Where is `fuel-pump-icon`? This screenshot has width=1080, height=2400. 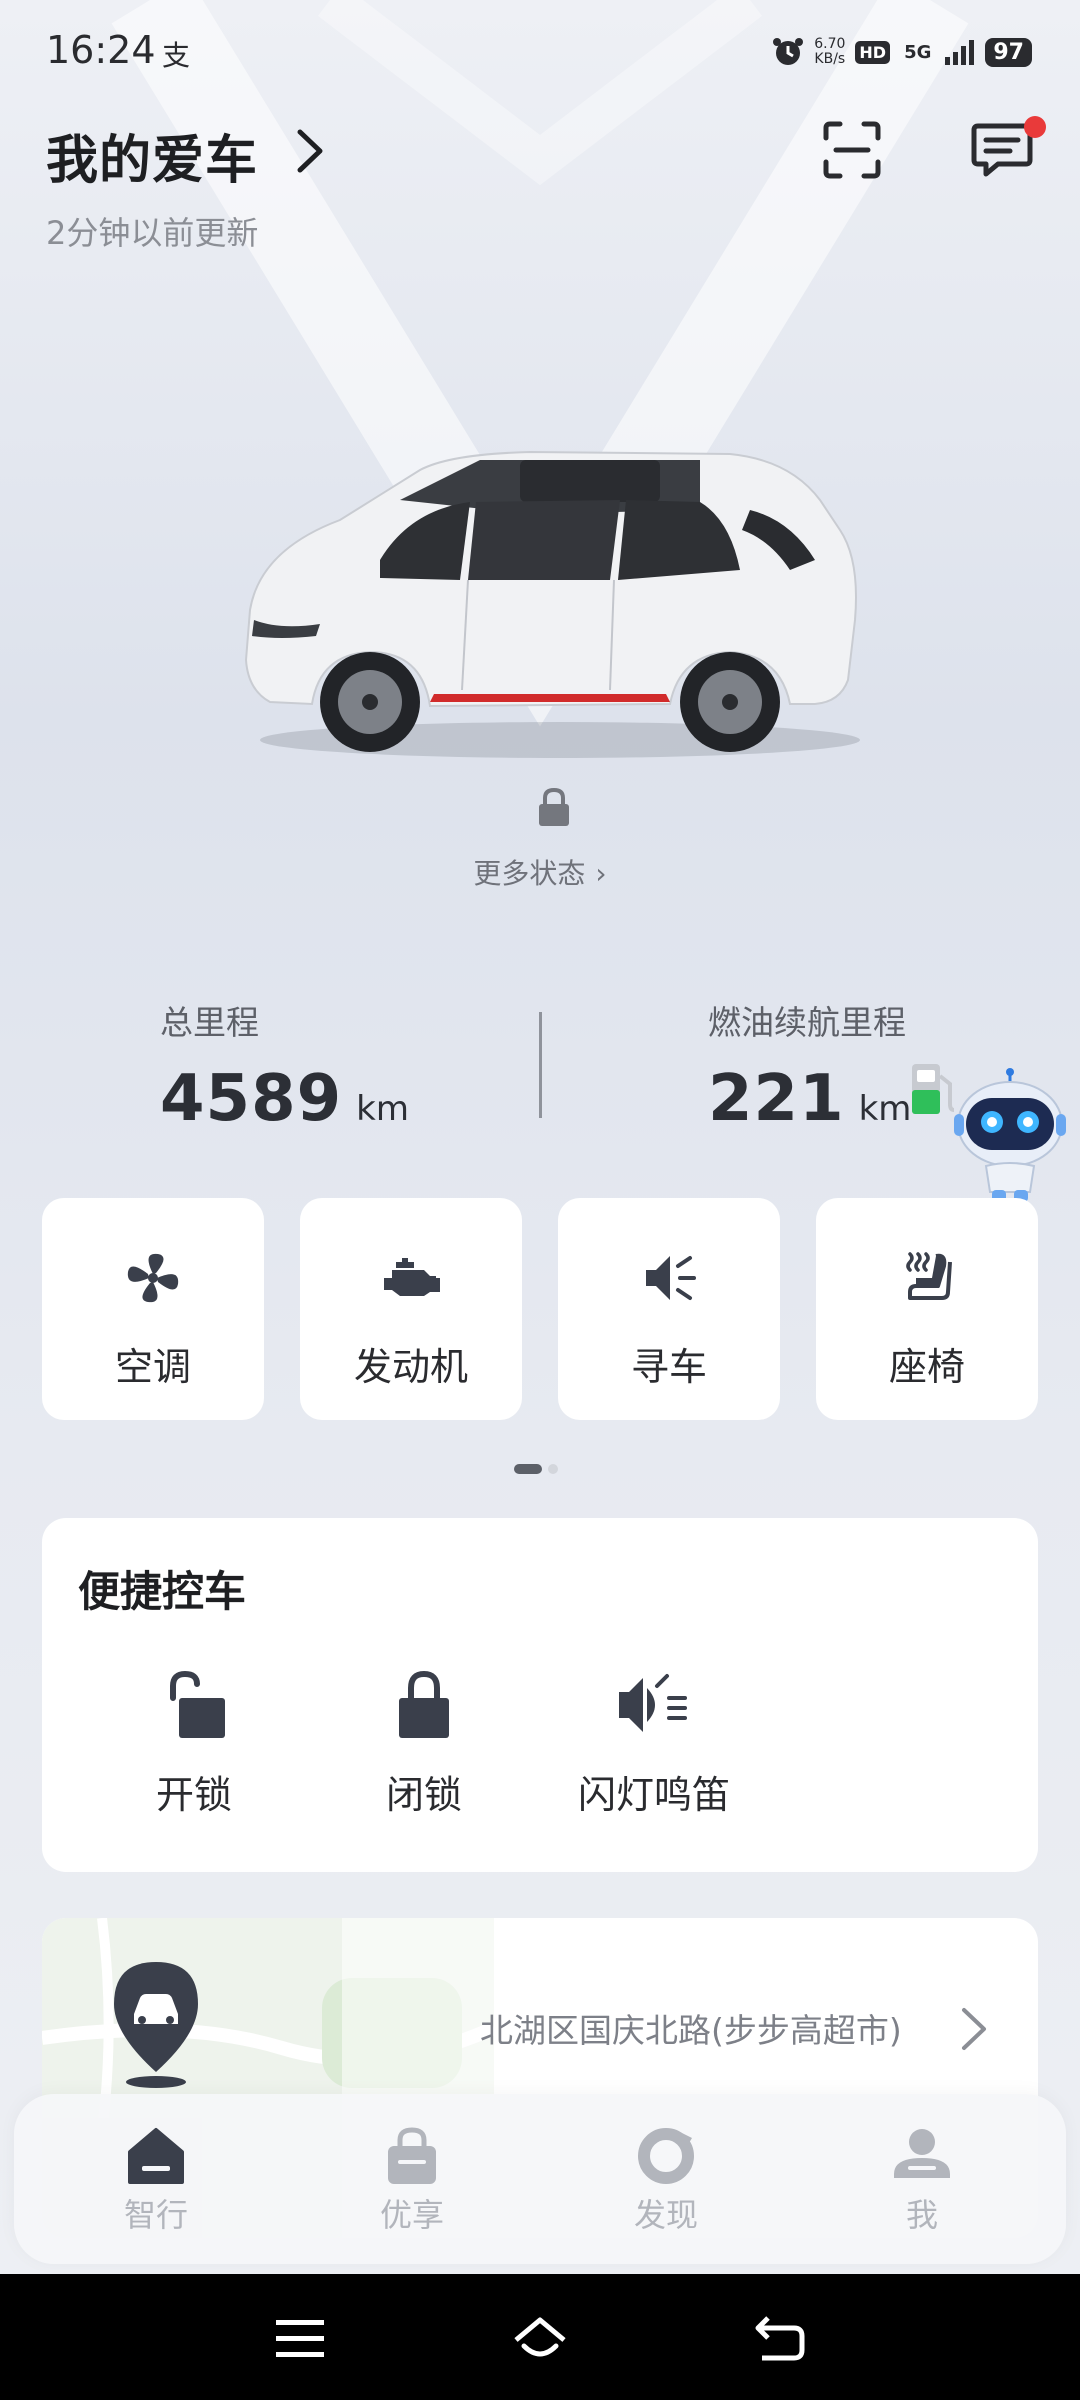 fuel-pump-icon is located at coordinates (933, 1089).